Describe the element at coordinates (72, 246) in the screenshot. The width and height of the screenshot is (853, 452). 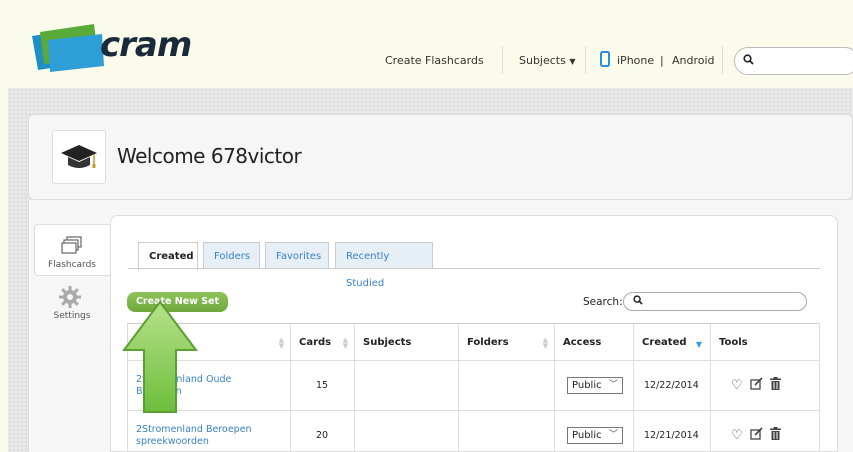
I see `cards-stack-icon` at that location.